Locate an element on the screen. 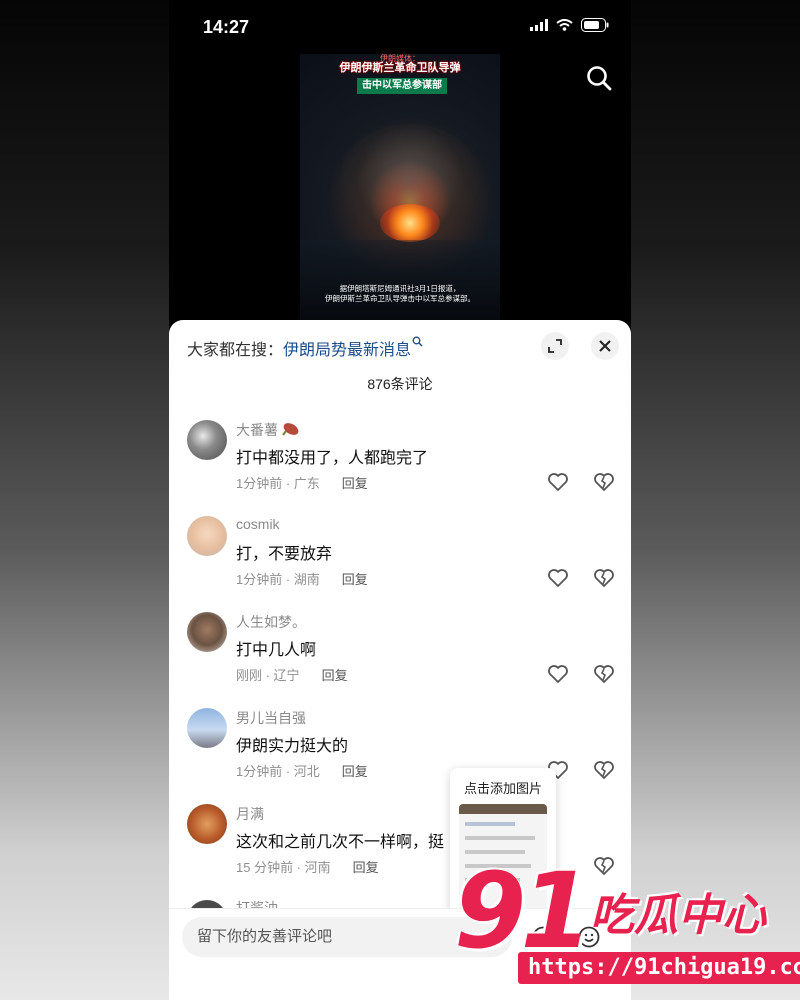  thumb-header is located at coordinates (503, 809).